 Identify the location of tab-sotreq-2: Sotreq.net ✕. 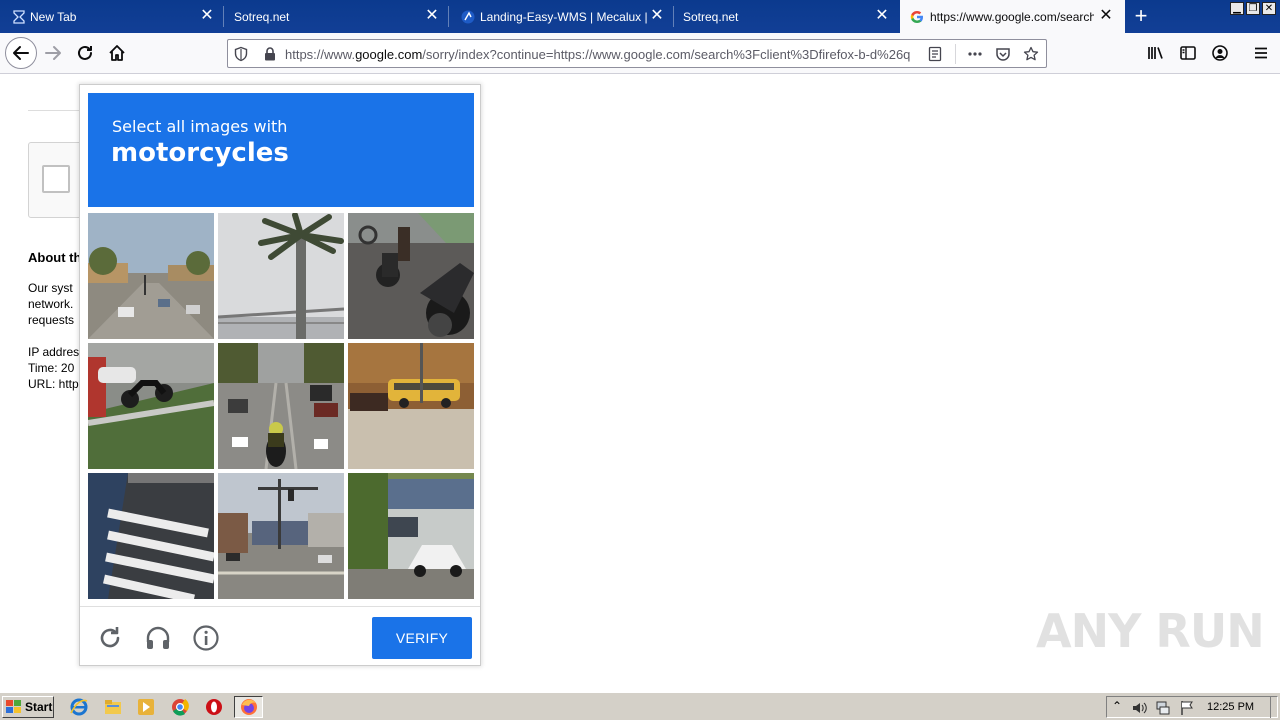
(786, 16).